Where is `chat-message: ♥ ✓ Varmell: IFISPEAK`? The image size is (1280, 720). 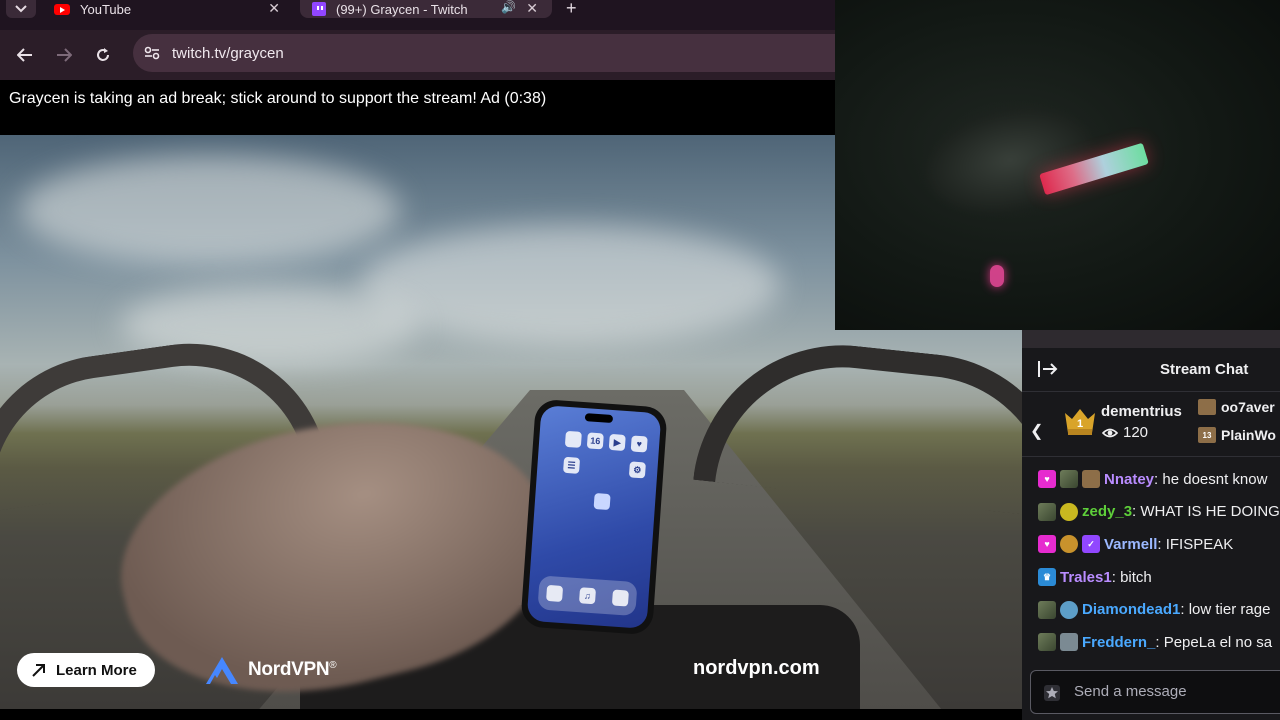 chat-message: ♥ ✓ Varmell: IFISPEAK is located at coordinates (1151, 544).